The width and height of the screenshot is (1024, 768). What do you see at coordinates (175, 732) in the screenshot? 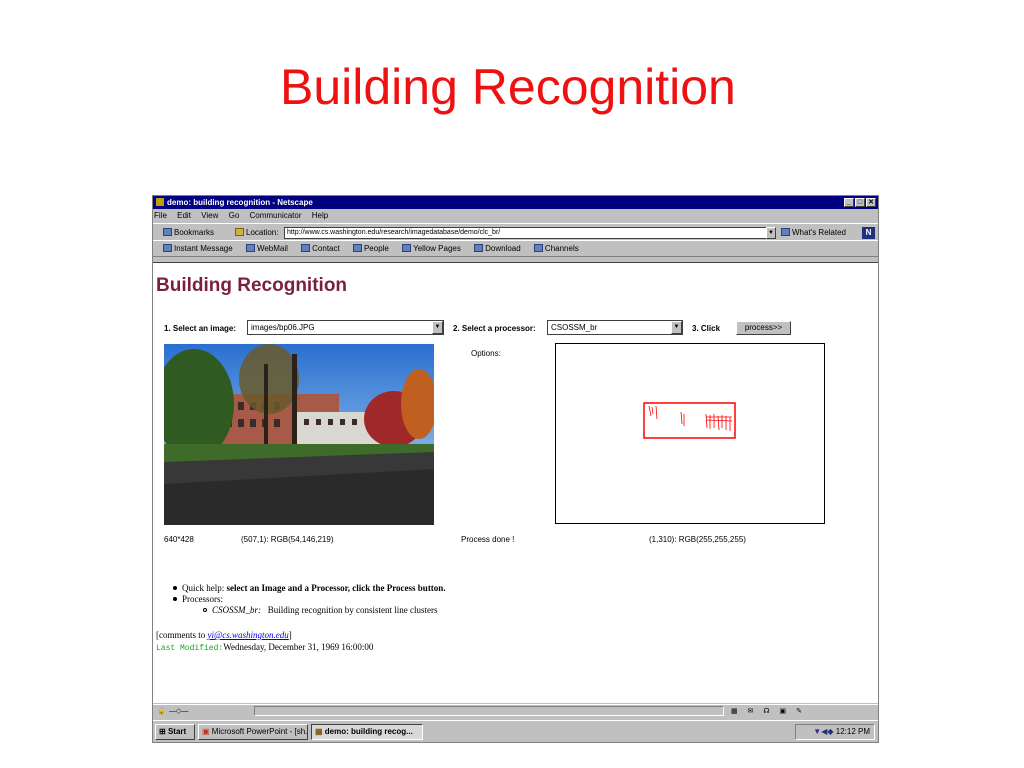
I see `start-button: ⊞ Start` at bounding box center [175, 732].